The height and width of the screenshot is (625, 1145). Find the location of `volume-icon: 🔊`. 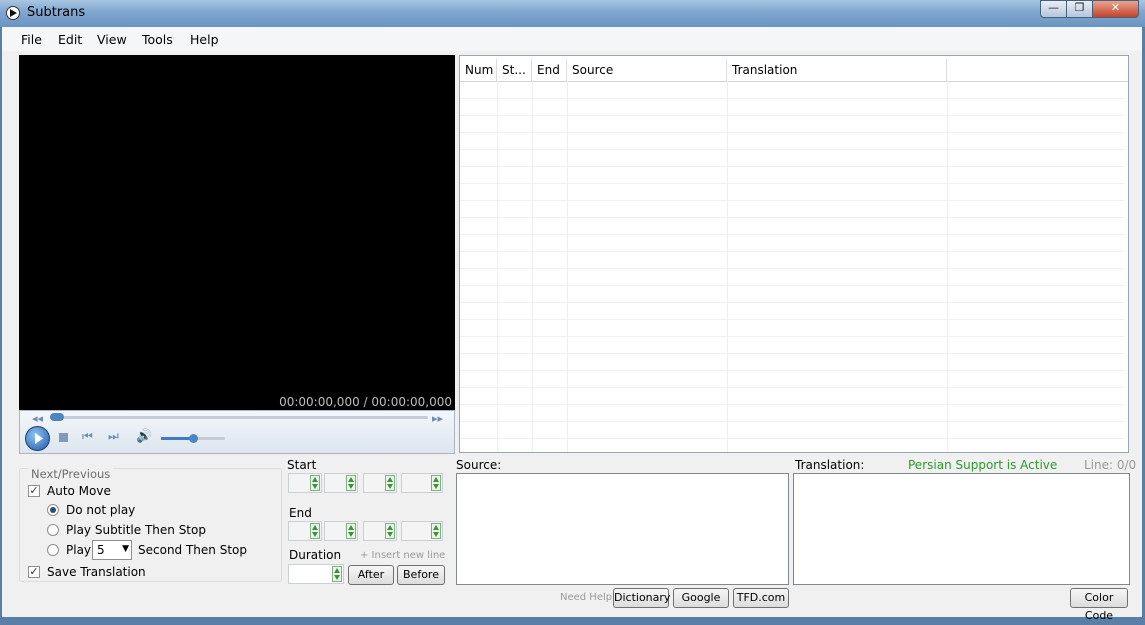

volume-icon: 🔊 is located at coordinates (144, 436).